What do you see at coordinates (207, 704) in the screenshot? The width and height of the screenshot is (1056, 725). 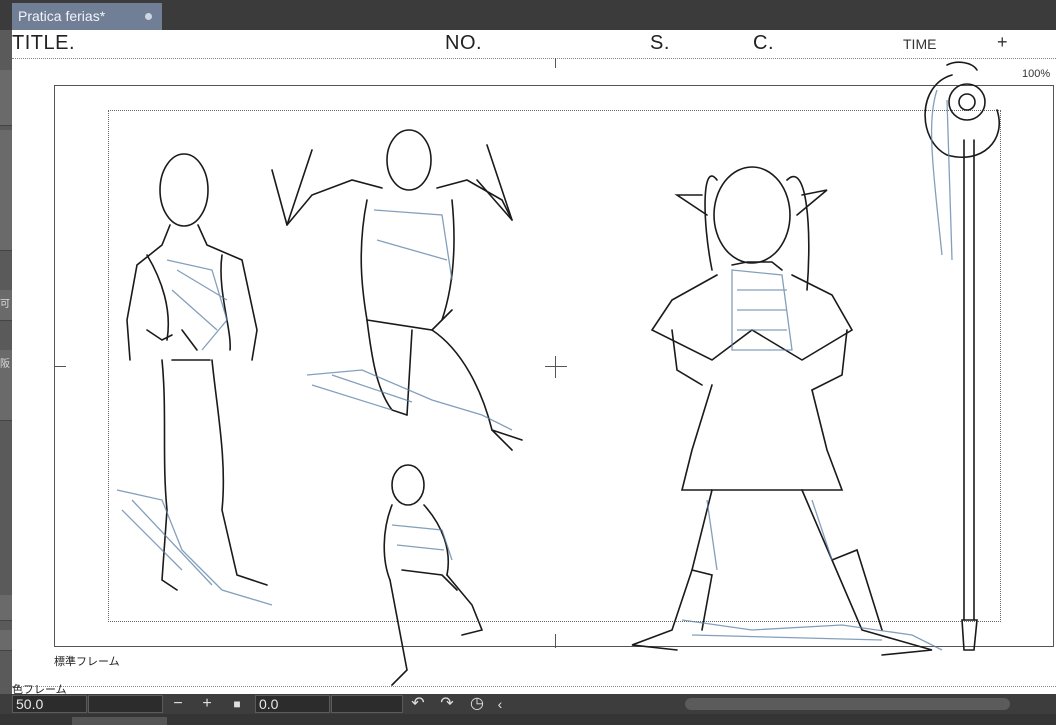 I see `plus-button: +` at bounding box center [207, 704].